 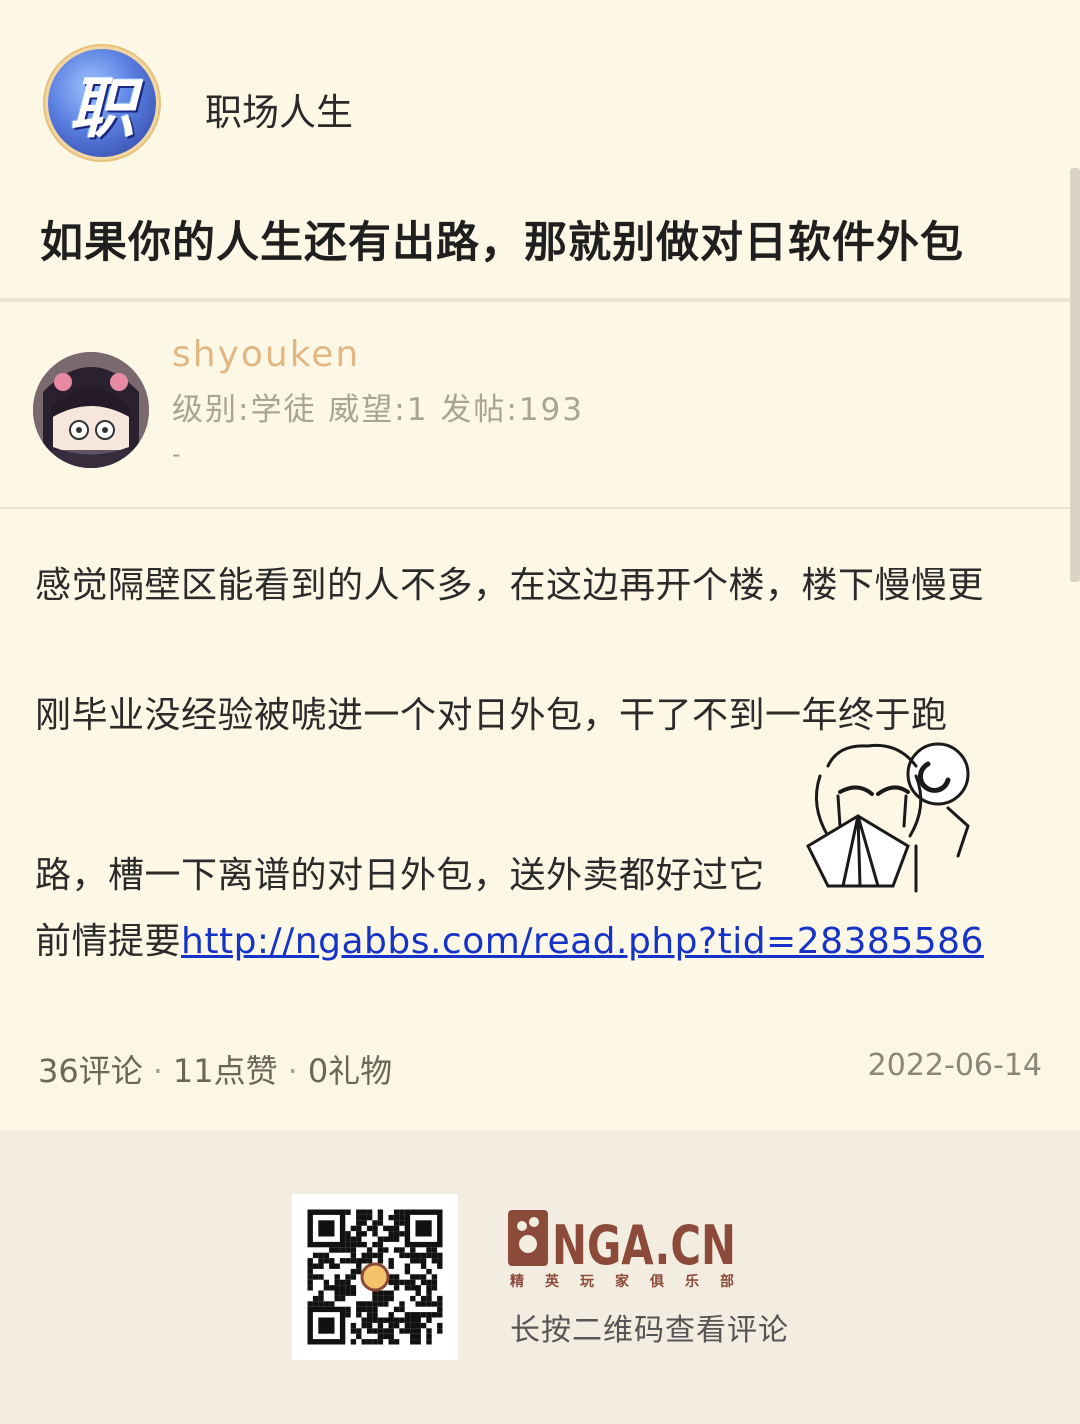 What do you see at coordinates (649, 1330) in the screenshot?
I see `qr-caption: 长按二维码查看评论` at bounding box center [649, 1330].